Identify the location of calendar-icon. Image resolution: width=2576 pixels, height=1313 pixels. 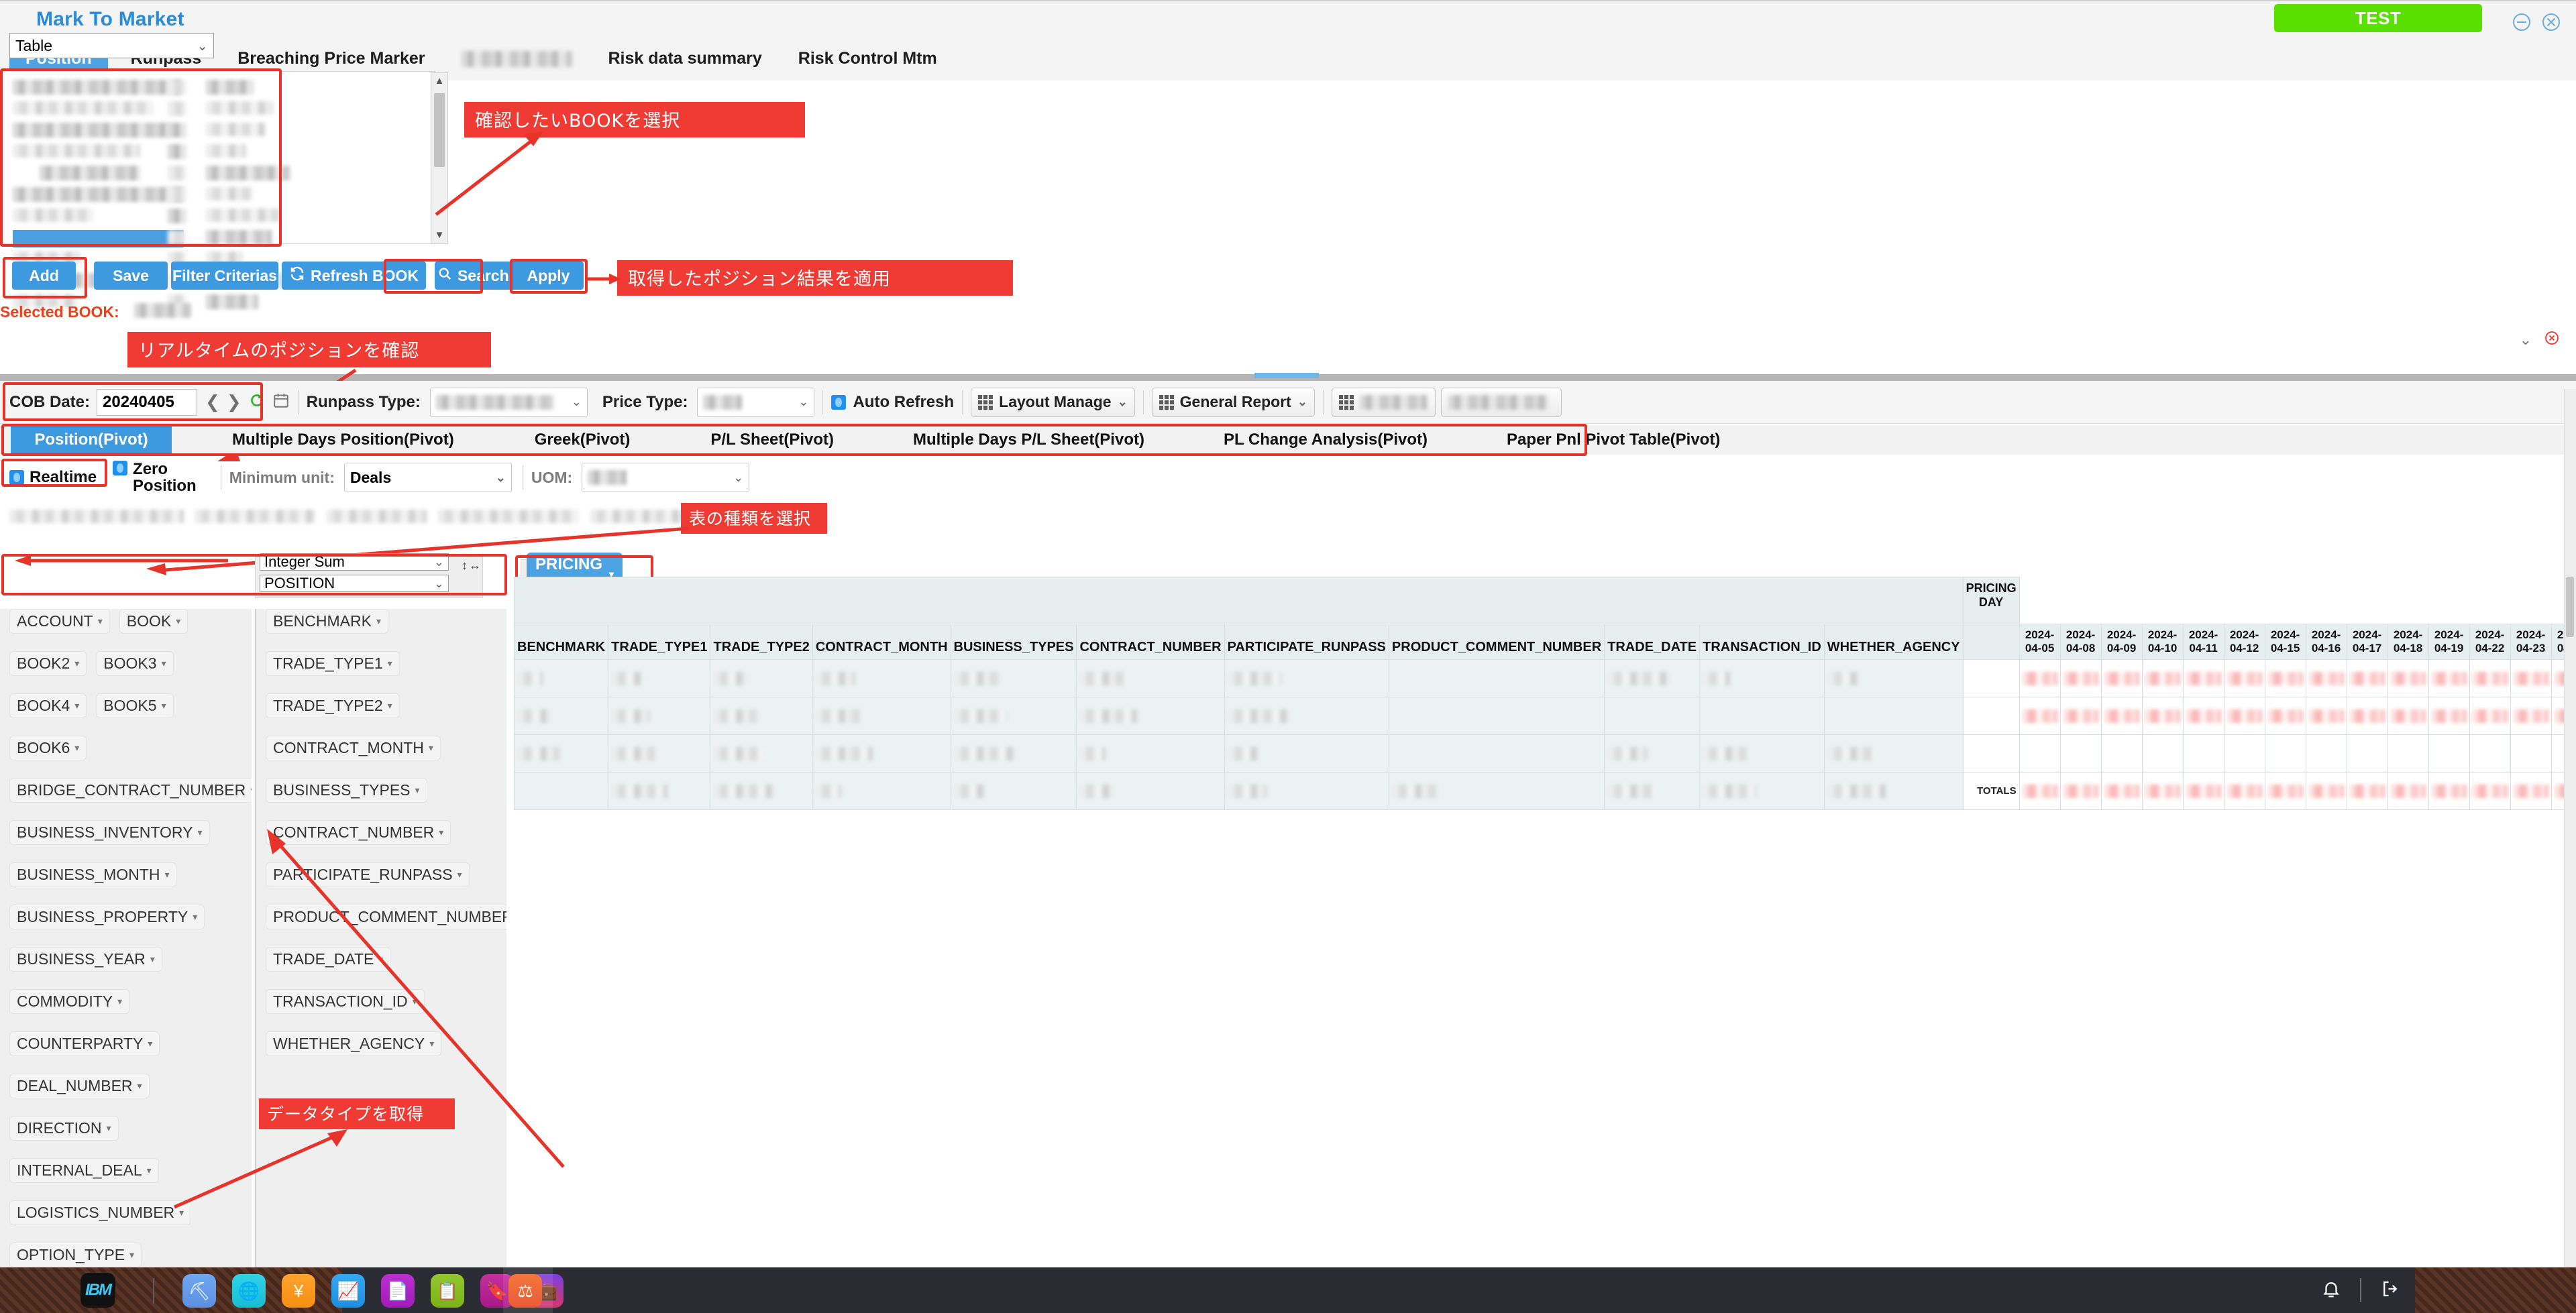
(281, 402).